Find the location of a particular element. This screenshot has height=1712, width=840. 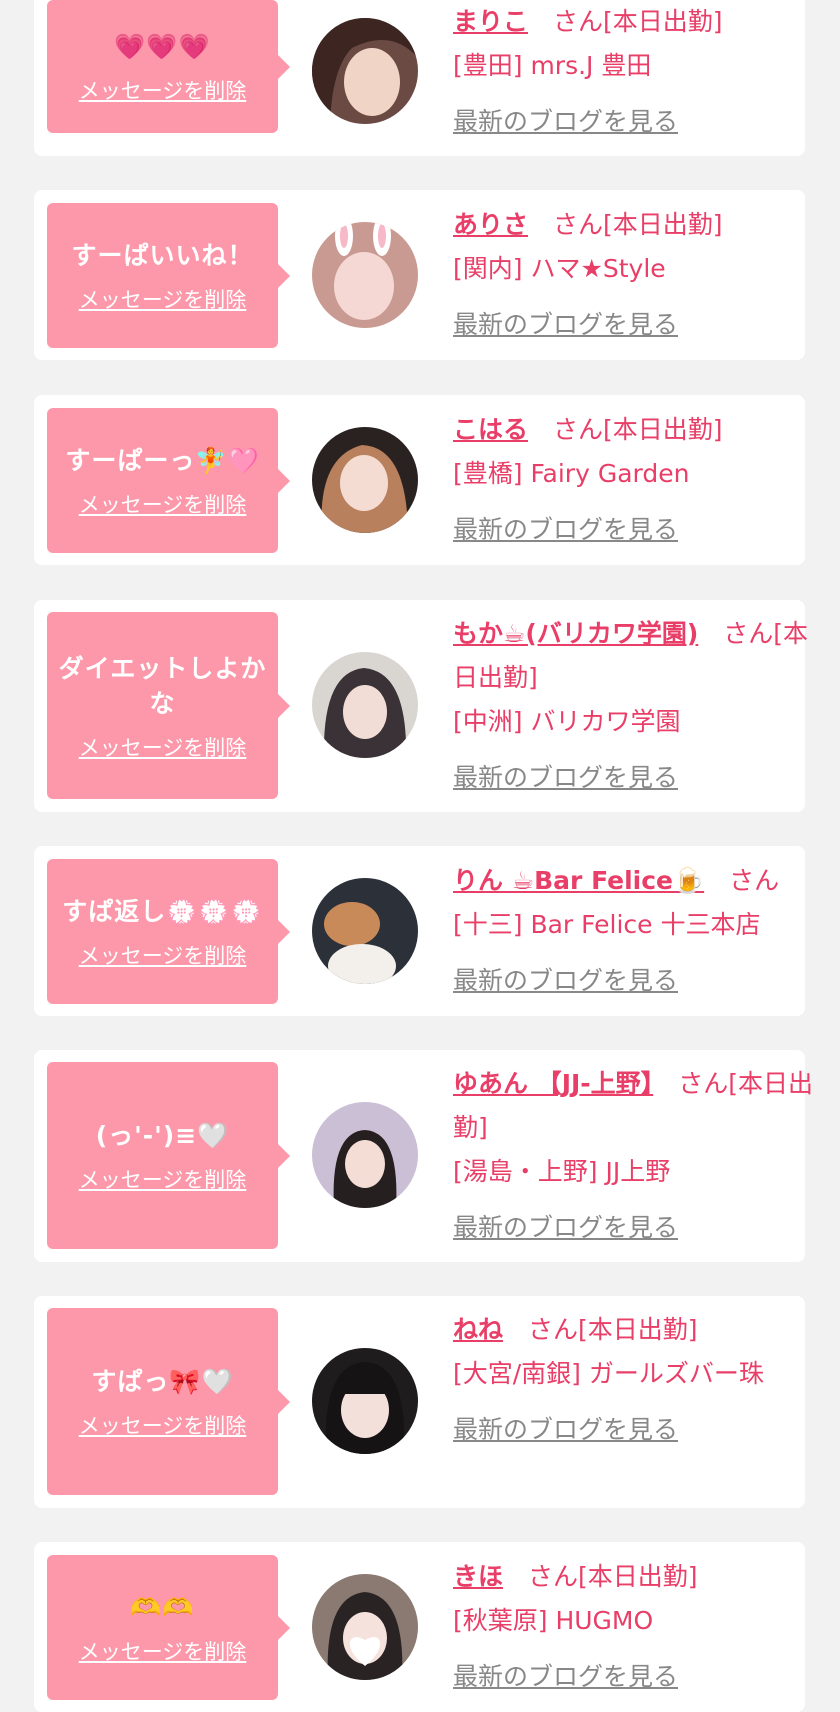

message-text: ダイエットしよかな is located at coordinates (162, 685).